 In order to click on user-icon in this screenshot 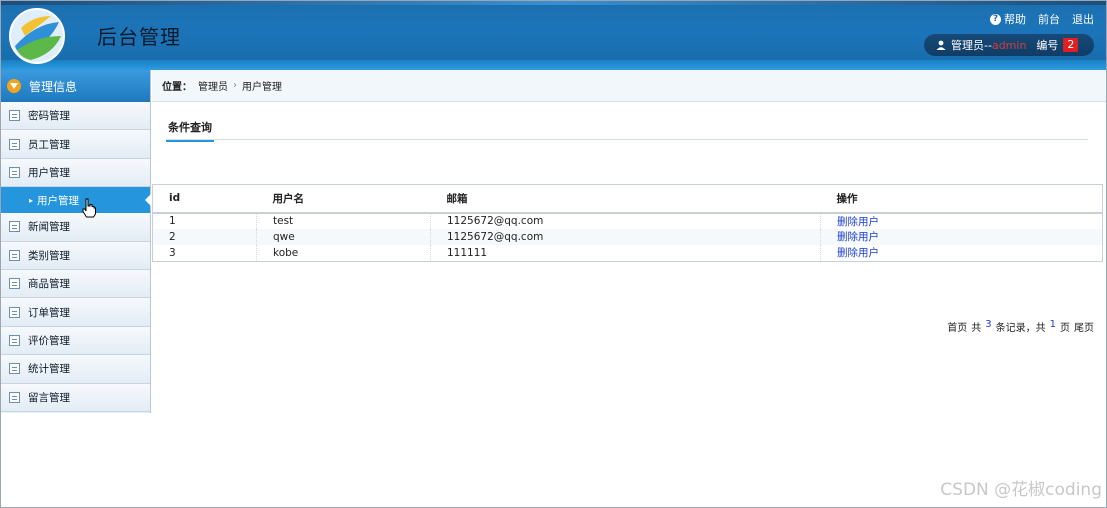, I will do `click(941, 45)`.